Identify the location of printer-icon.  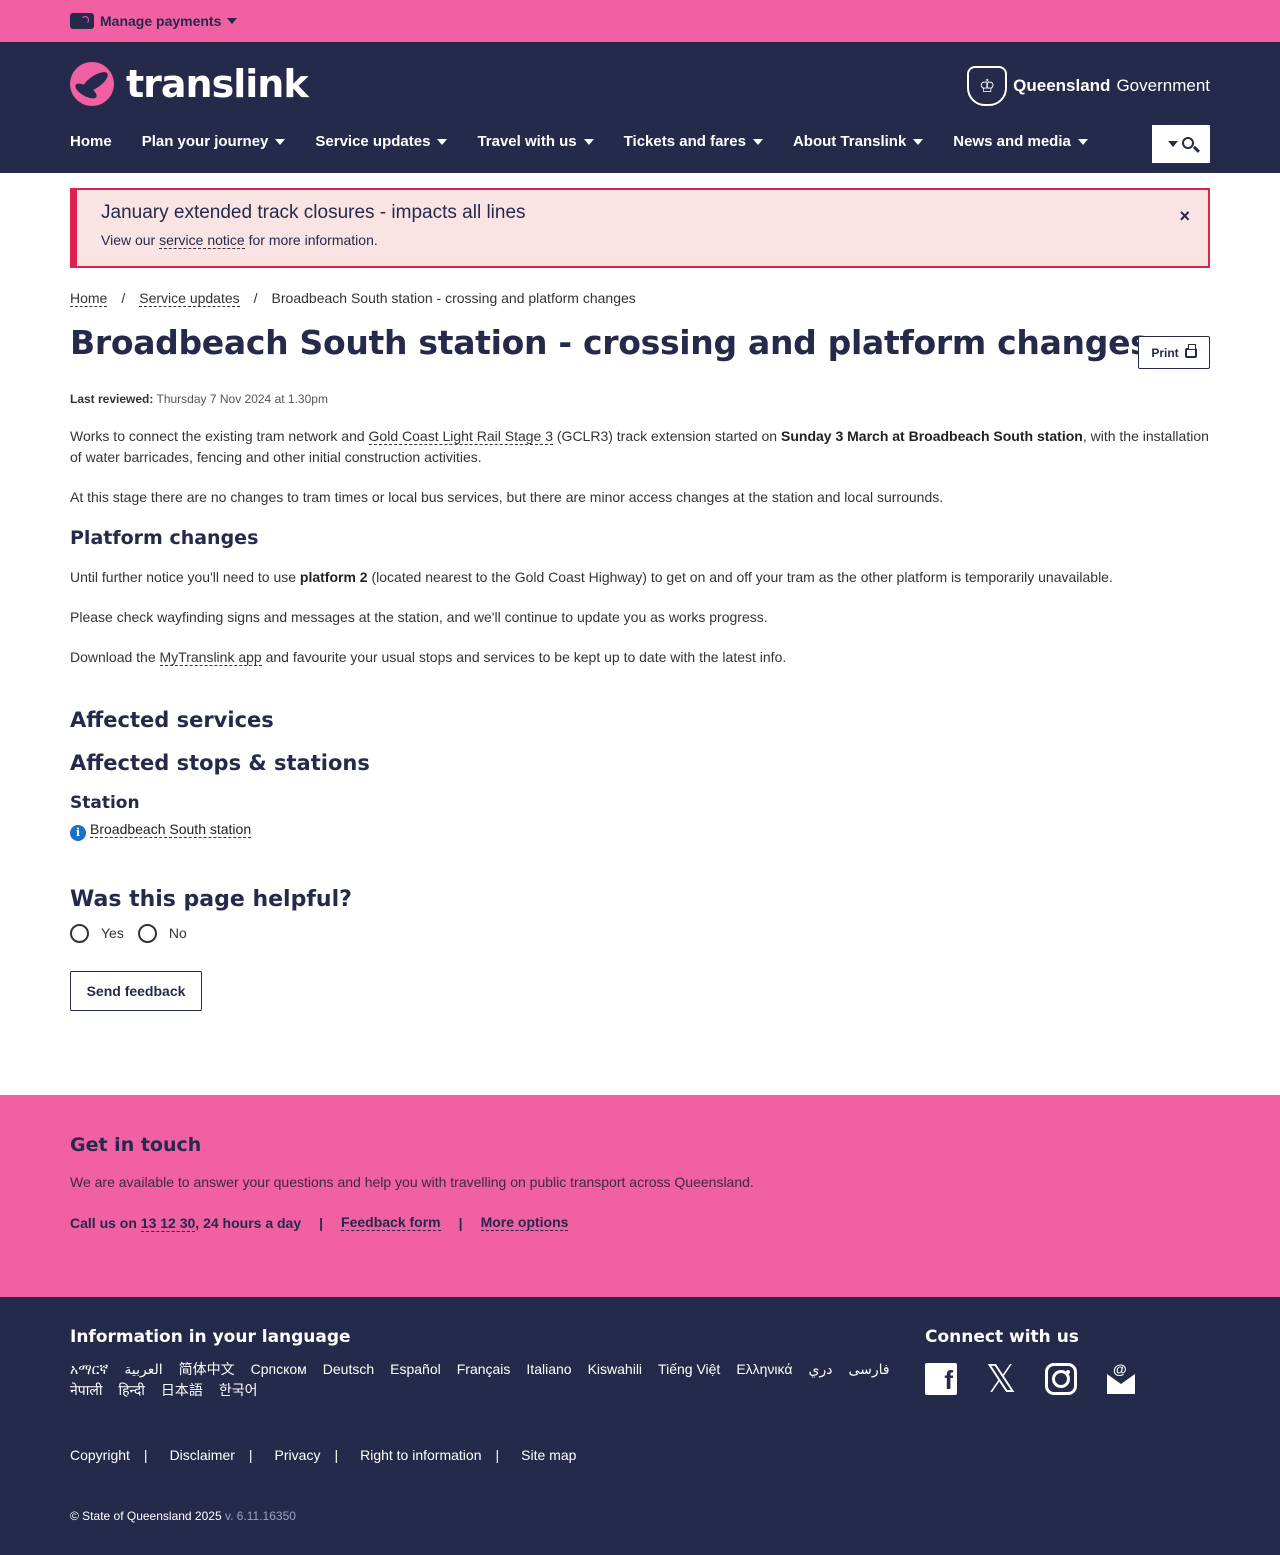
(1190, 350).